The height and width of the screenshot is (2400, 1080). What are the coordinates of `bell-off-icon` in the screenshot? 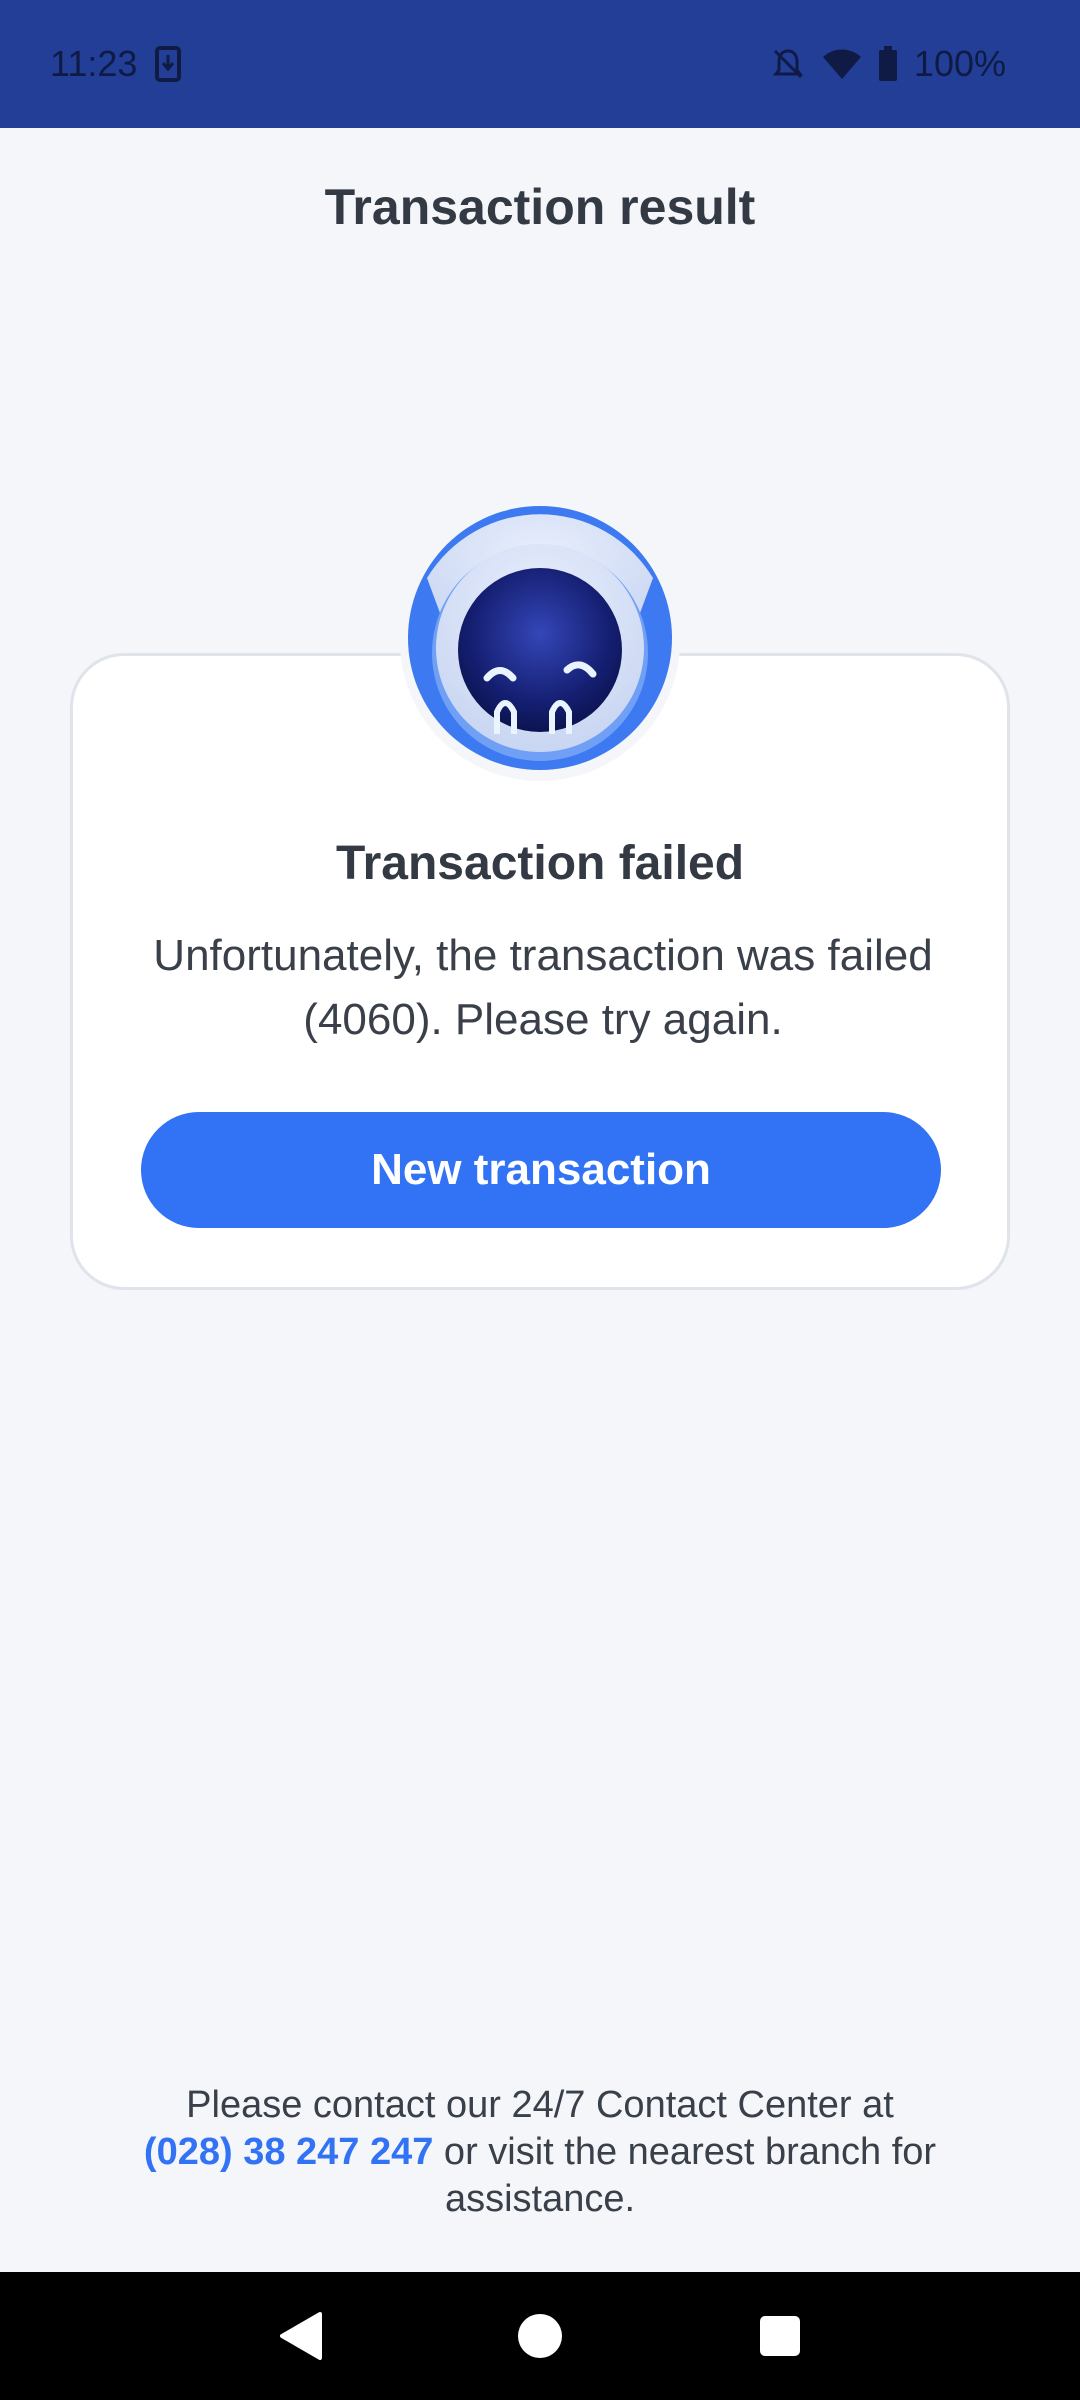 It's located at (788, 64).